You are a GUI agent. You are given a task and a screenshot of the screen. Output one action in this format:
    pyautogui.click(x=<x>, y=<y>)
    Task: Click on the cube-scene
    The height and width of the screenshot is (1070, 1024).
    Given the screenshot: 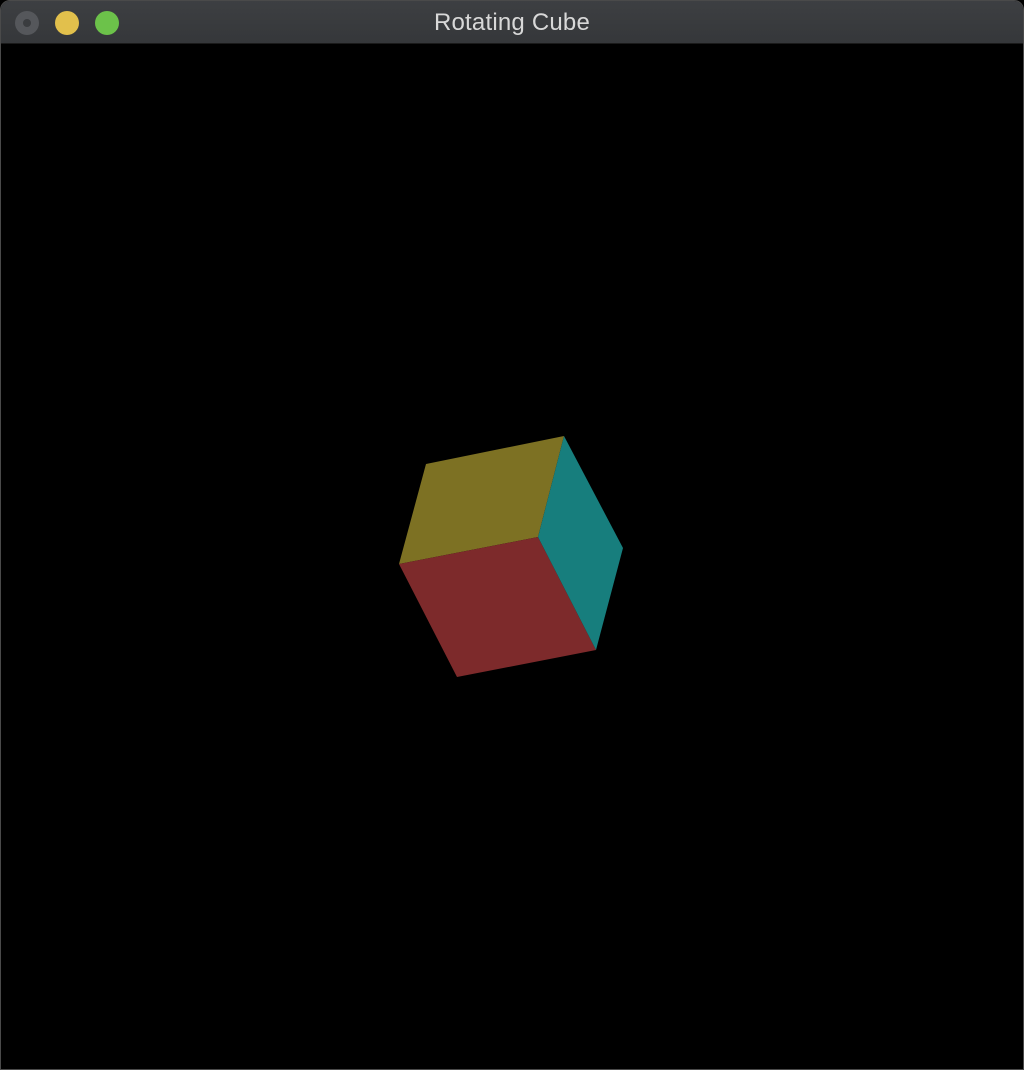 What is the action you would take?
    pyautogui.click(x=511, y=556)
    